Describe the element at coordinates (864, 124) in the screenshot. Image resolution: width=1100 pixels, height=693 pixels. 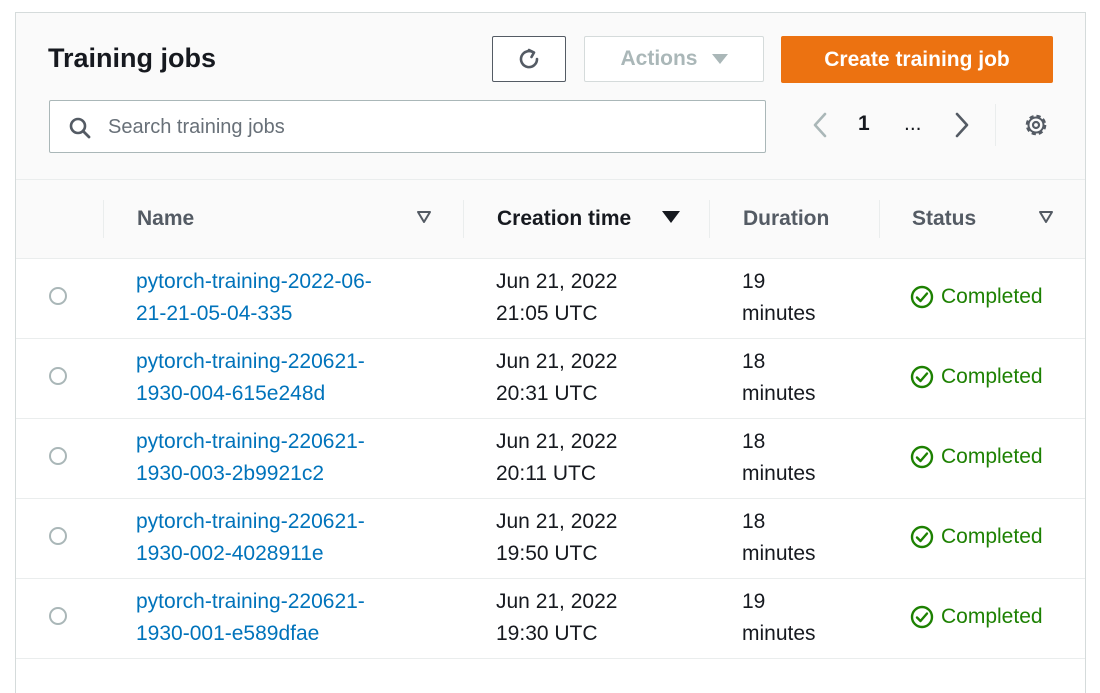
I see `current-page-button: 1` at that location.